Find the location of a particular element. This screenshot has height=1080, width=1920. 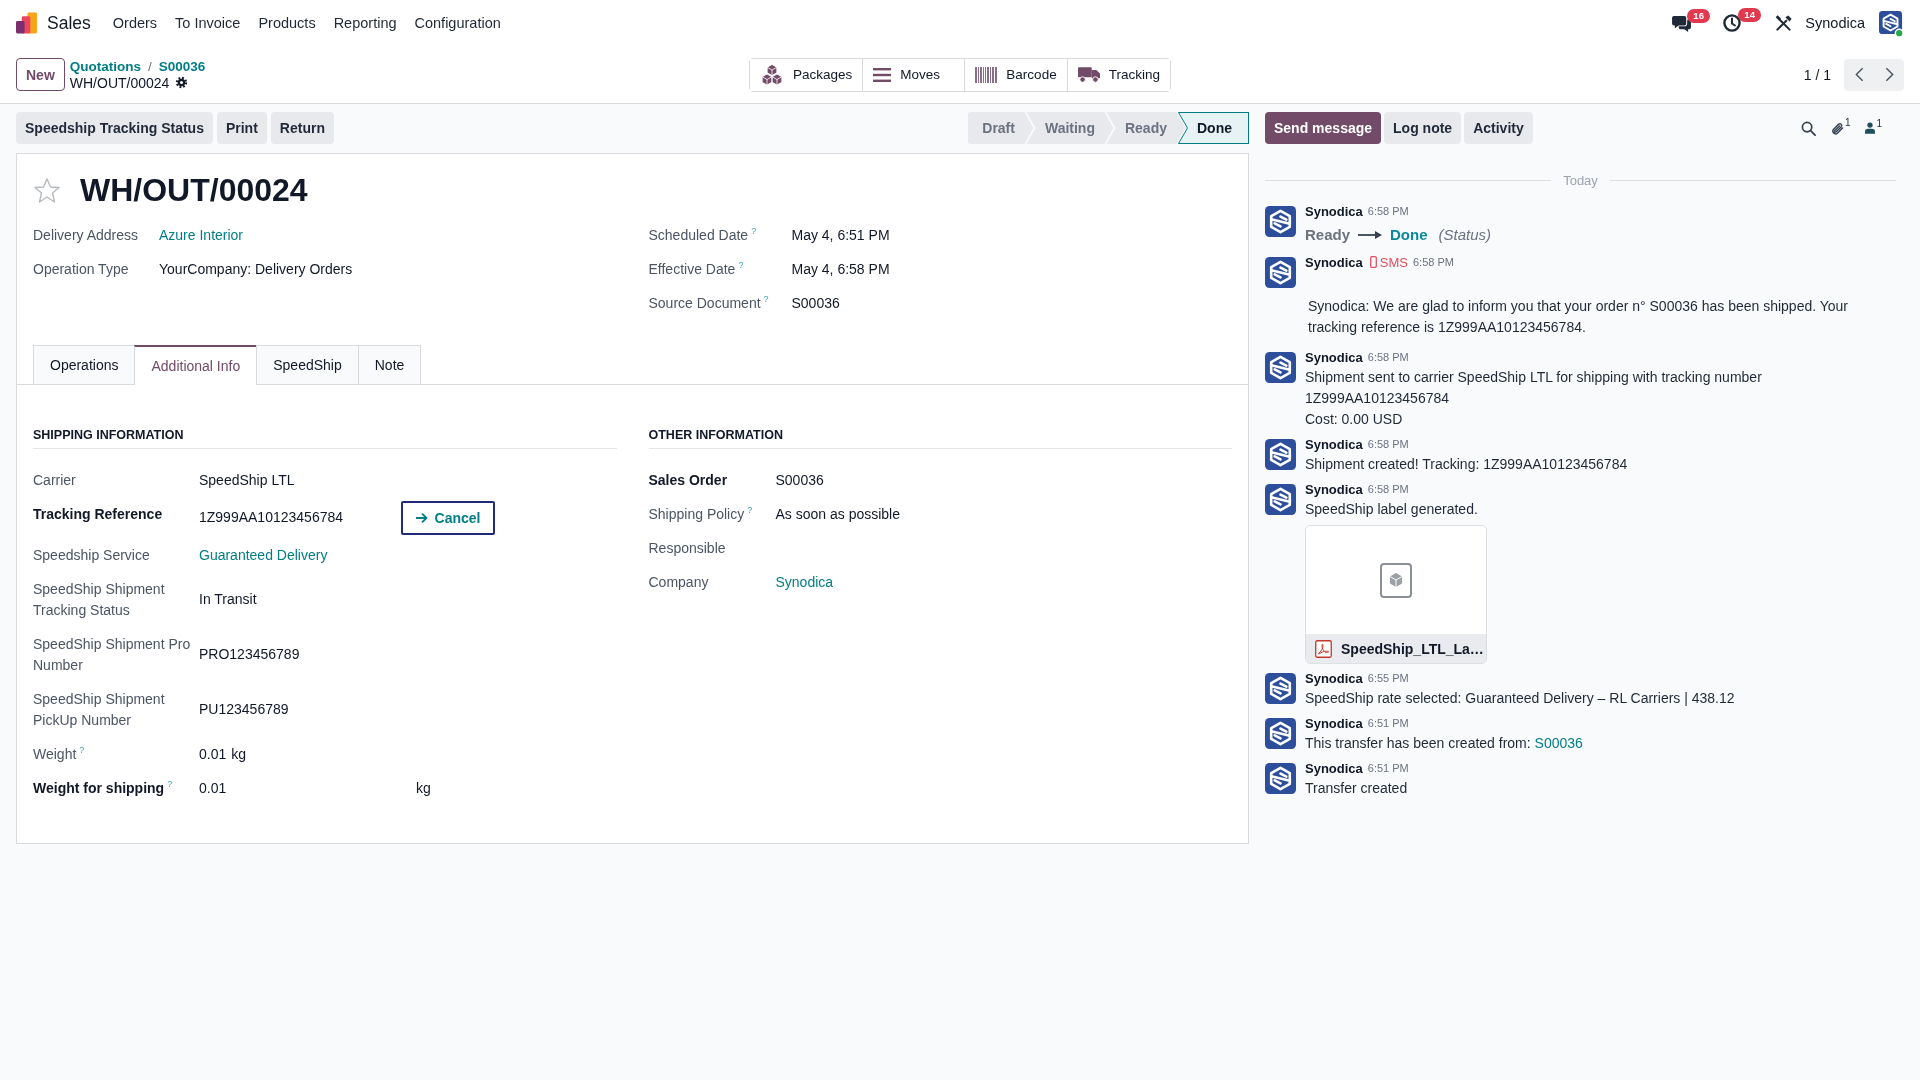

section-title: SHIPPING INFORMATION is located at coordinates (325, 438).